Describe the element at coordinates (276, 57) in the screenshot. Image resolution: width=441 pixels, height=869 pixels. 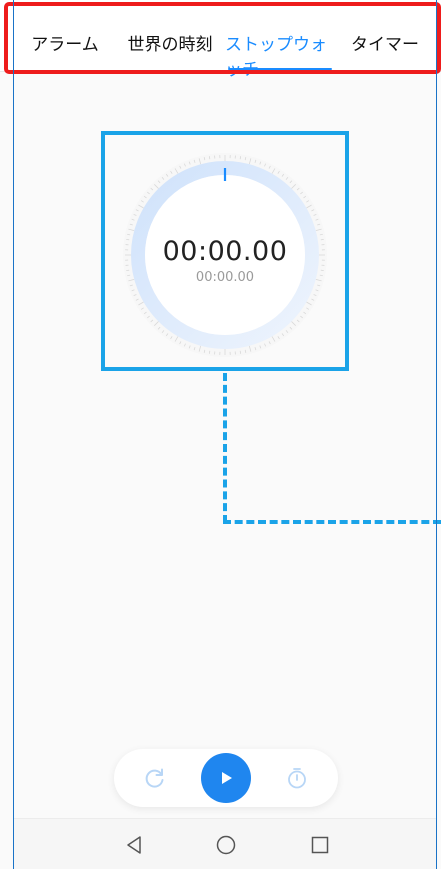
I see `tab-label: ストップウォッチ` at that location.